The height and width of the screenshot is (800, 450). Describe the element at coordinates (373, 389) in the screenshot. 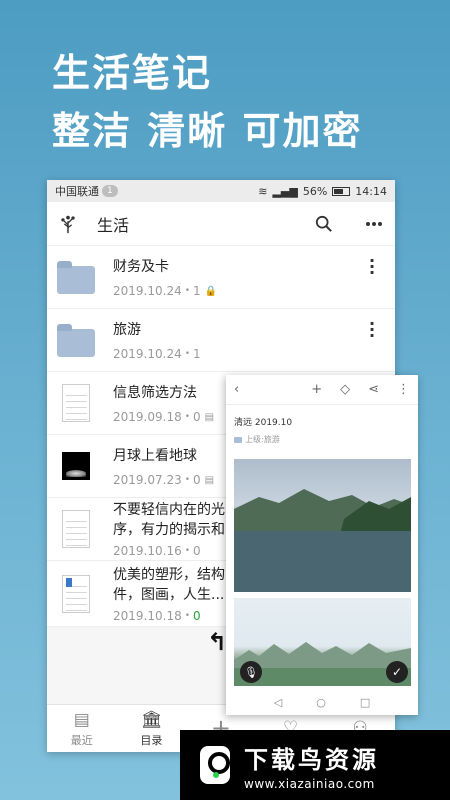

I see `share-icon: ⋖` at that location.